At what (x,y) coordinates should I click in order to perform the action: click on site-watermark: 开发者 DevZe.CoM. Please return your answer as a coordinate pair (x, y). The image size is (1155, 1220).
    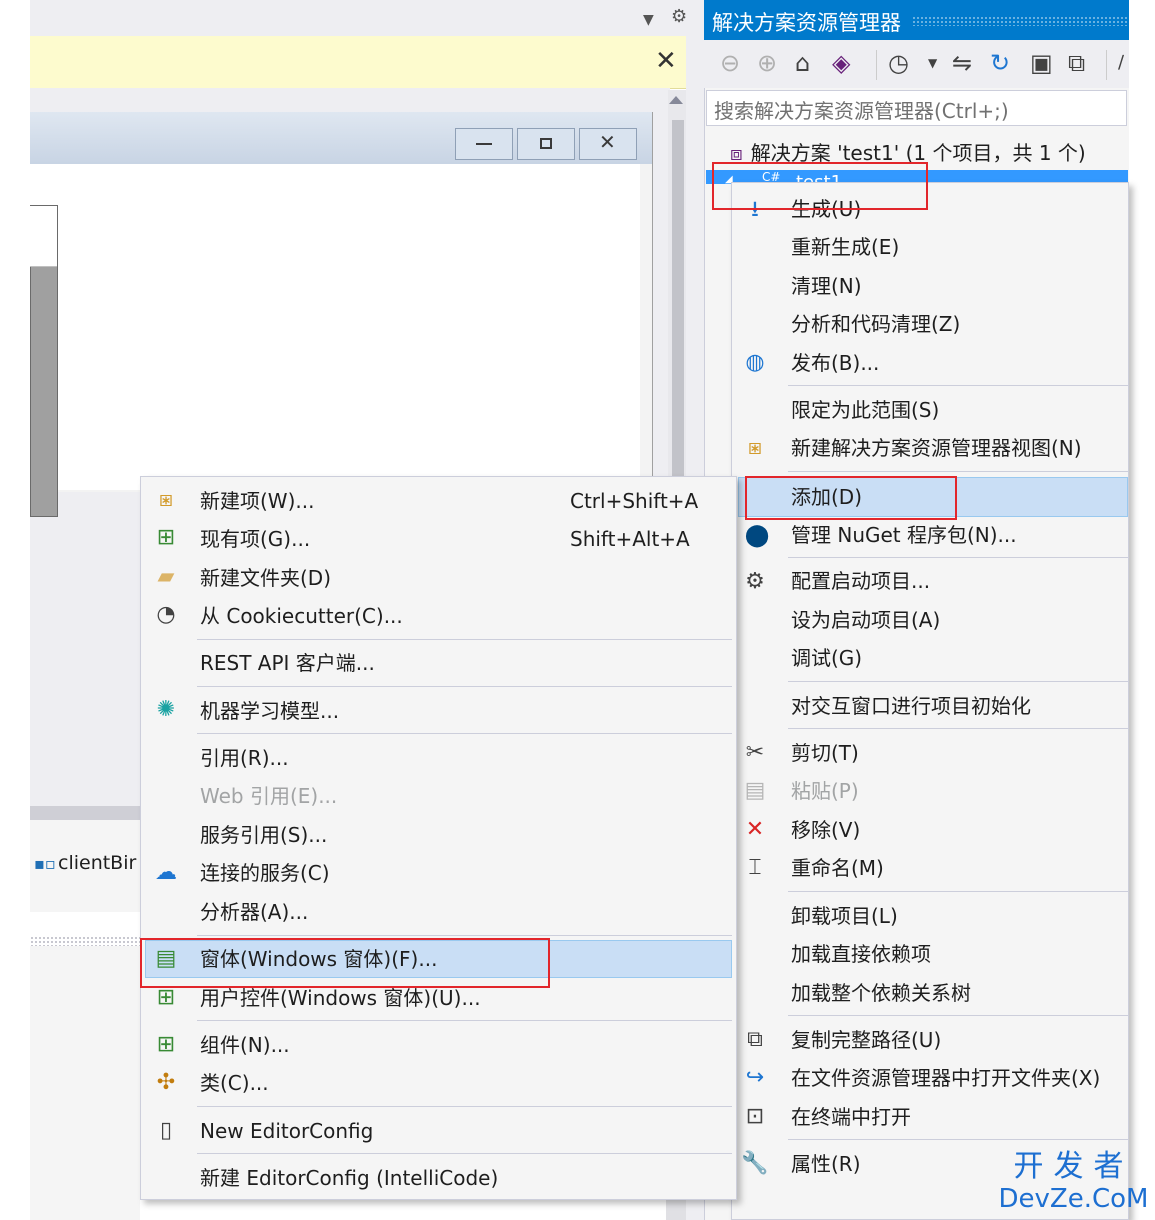
    Looking at the image, I should click on (1073, 1182).